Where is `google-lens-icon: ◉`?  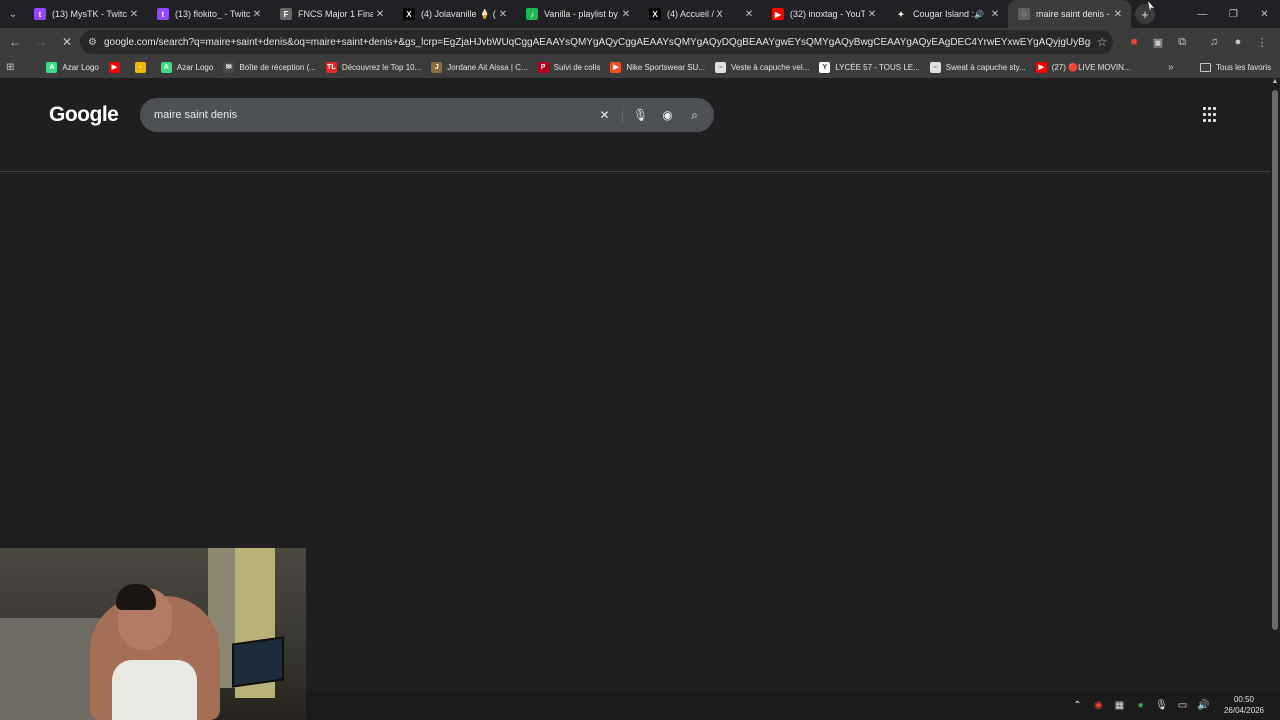
google-lens-icon: ◉ is located at coordinates (667, 115).